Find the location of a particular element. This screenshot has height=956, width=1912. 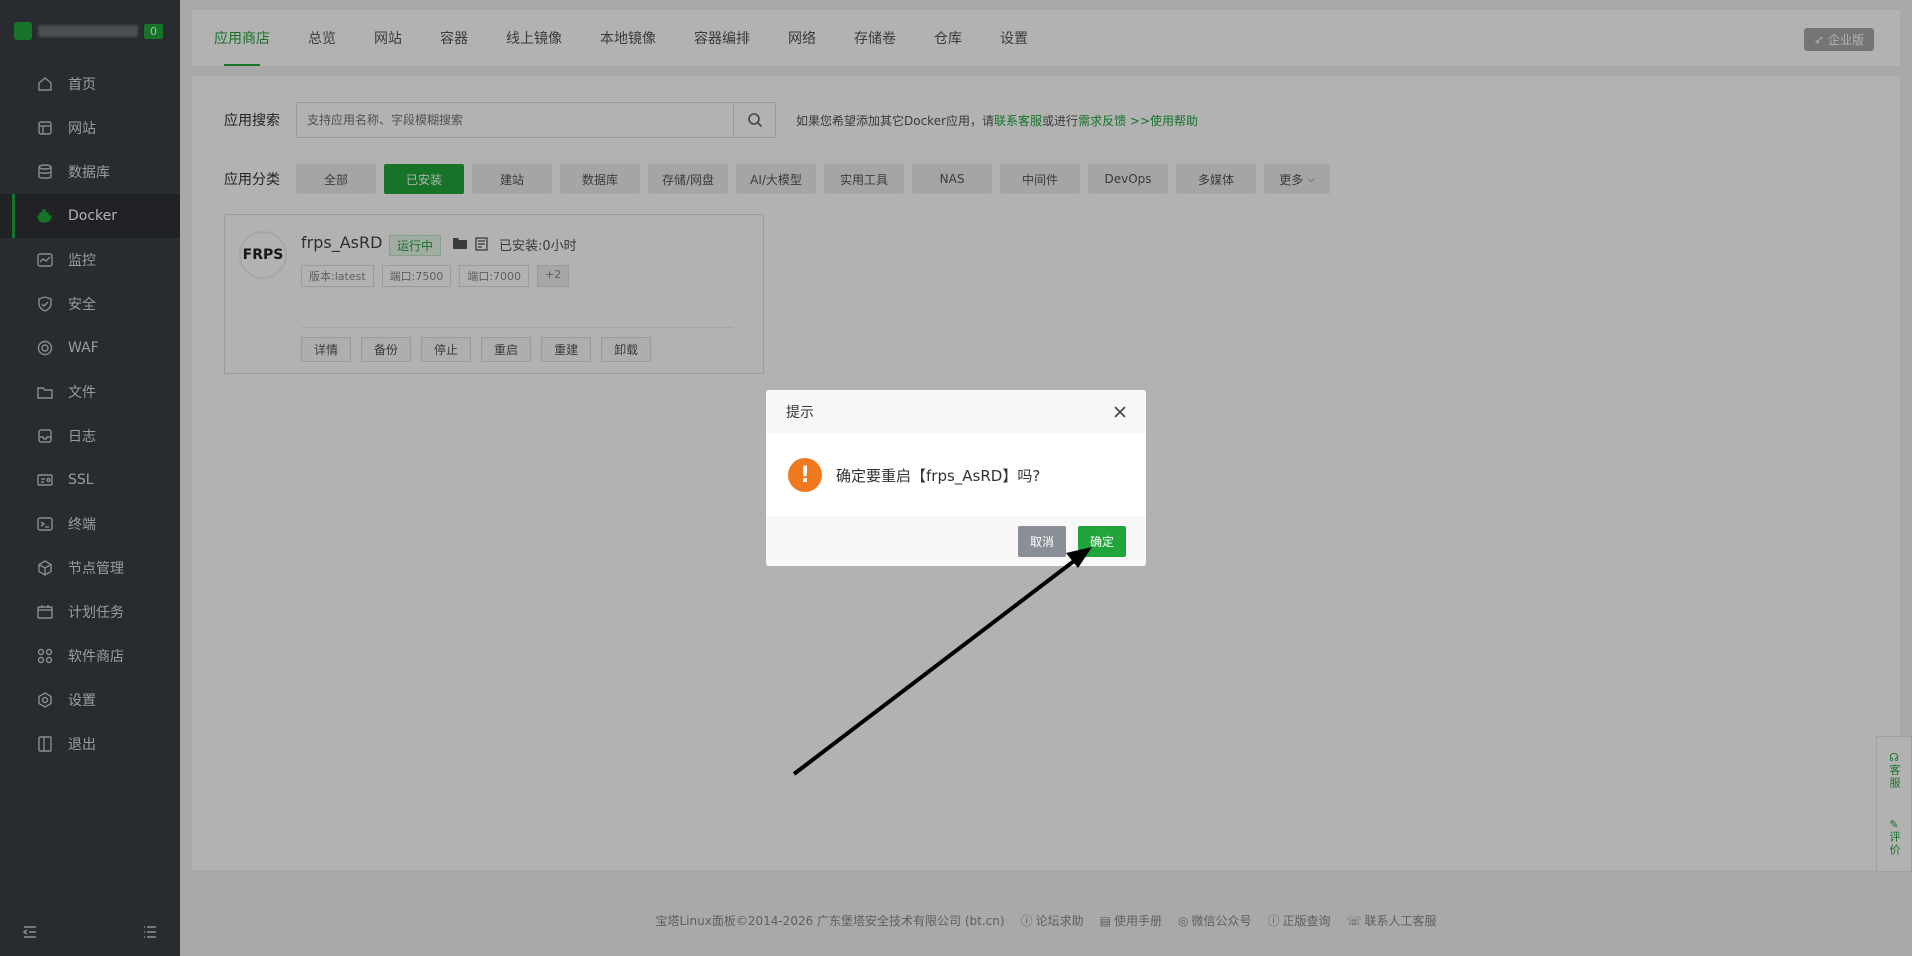

cancel-button: 取消 is located at coordinates (1041, 541).